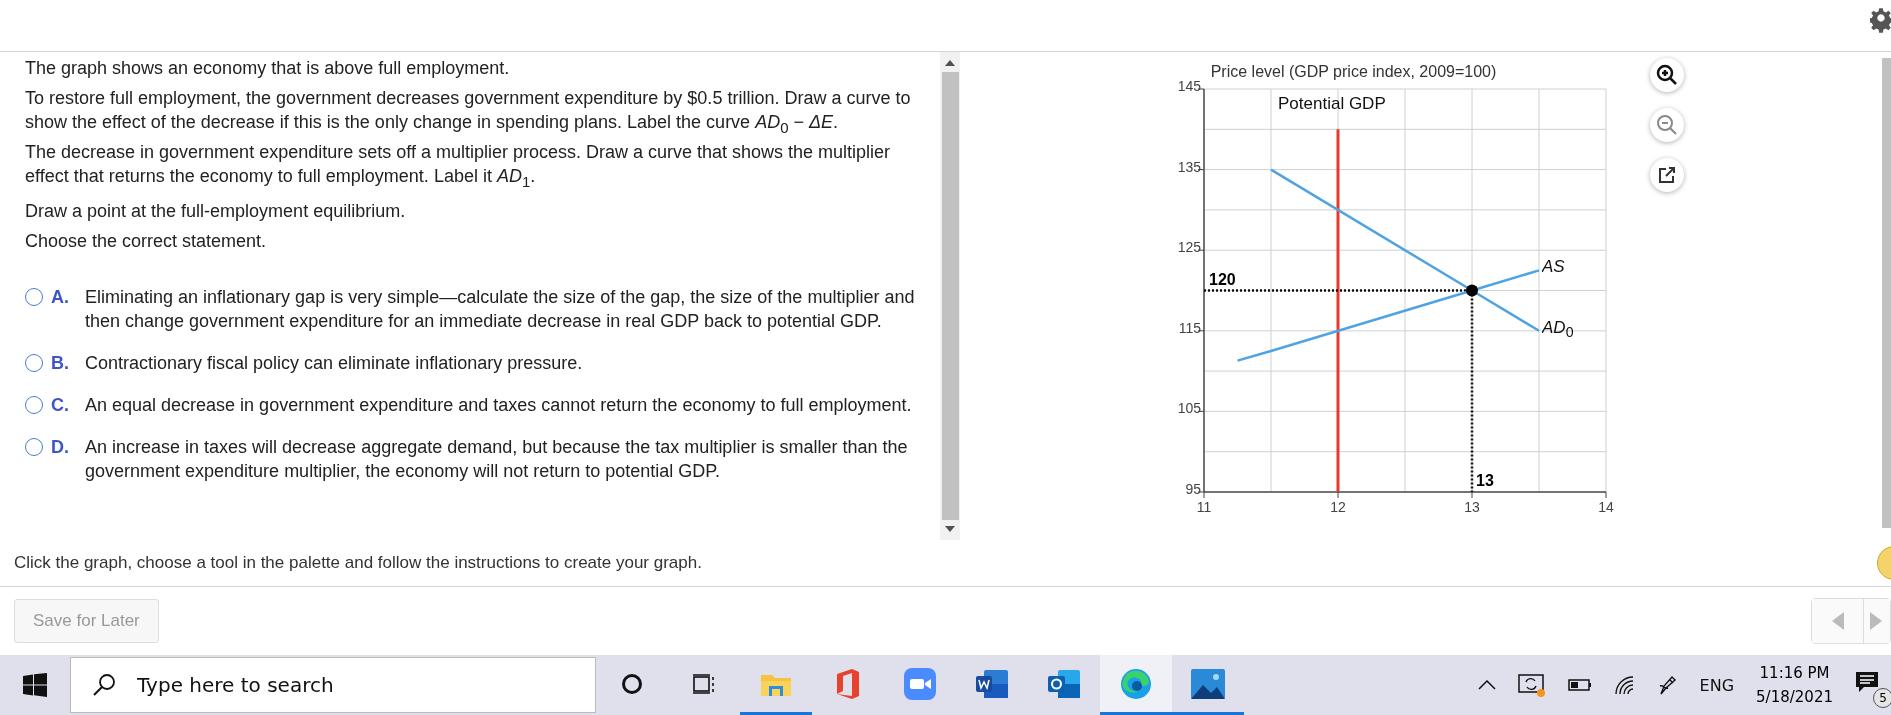 This screenshot has width=1891, height=715. Describe the element at coordinates (1189, 408) in the screenshot. I see `y-tick-label: 105` at that location.